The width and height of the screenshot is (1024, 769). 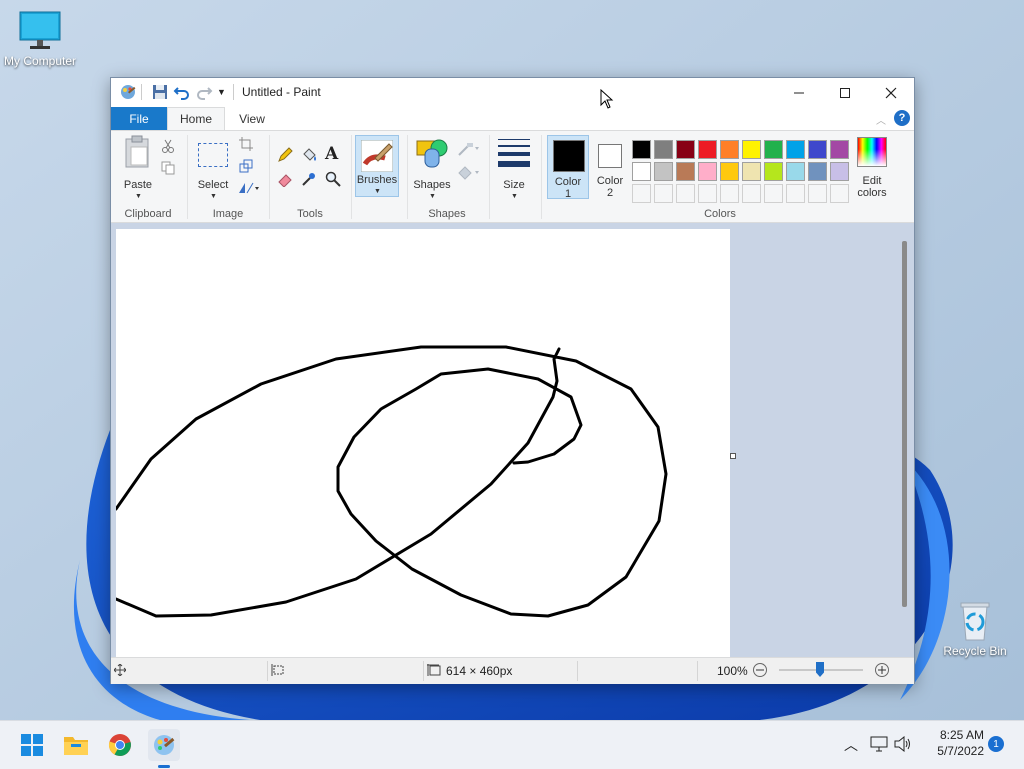 What do you see at coordinates (204, 92) in the screenshot?
I see `redo-icon` at bounding box center [204, 92].